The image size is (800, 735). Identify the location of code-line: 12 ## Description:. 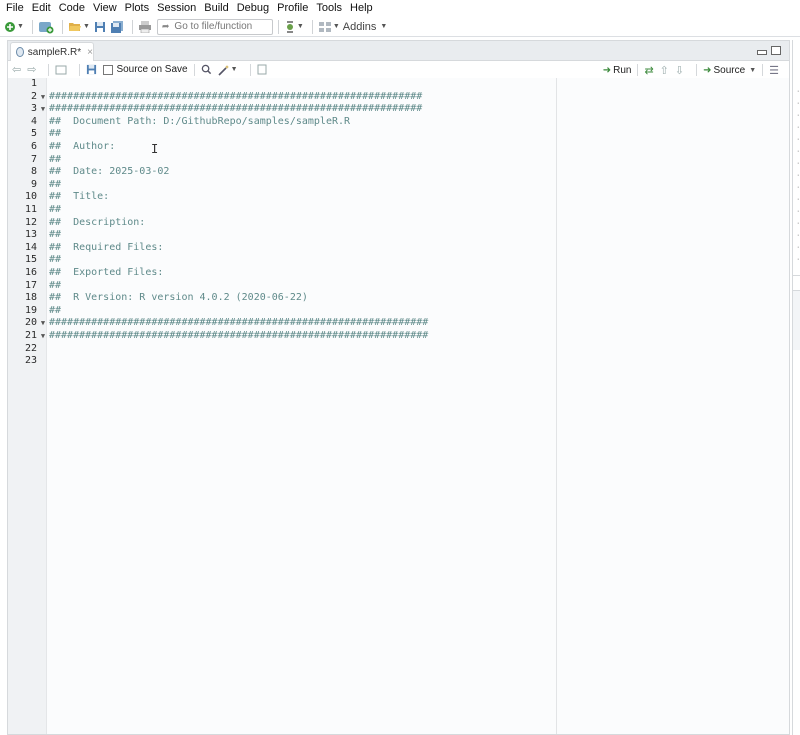
(398, 223).